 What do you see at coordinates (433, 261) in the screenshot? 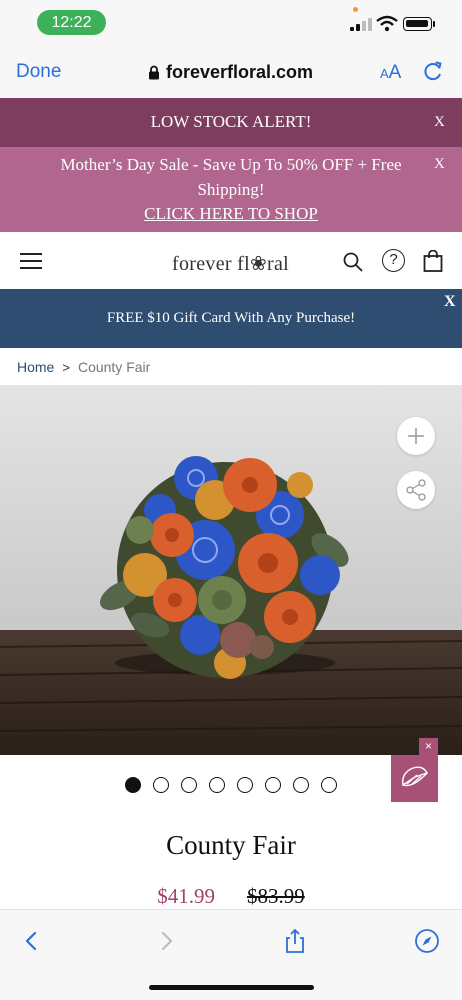
I see `bag-icon` at bounding box center [433, 261].